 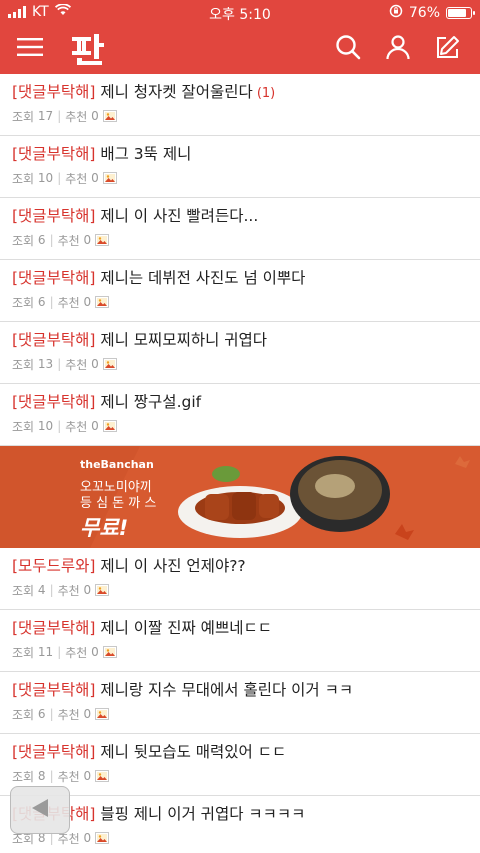 I want to click on post-item: [댓글부탁해] 제니랑 지수 무대에서 홀린다 이거 ㅋㅋ 조회 6 | 추천 0, so click(x=240, y=703).